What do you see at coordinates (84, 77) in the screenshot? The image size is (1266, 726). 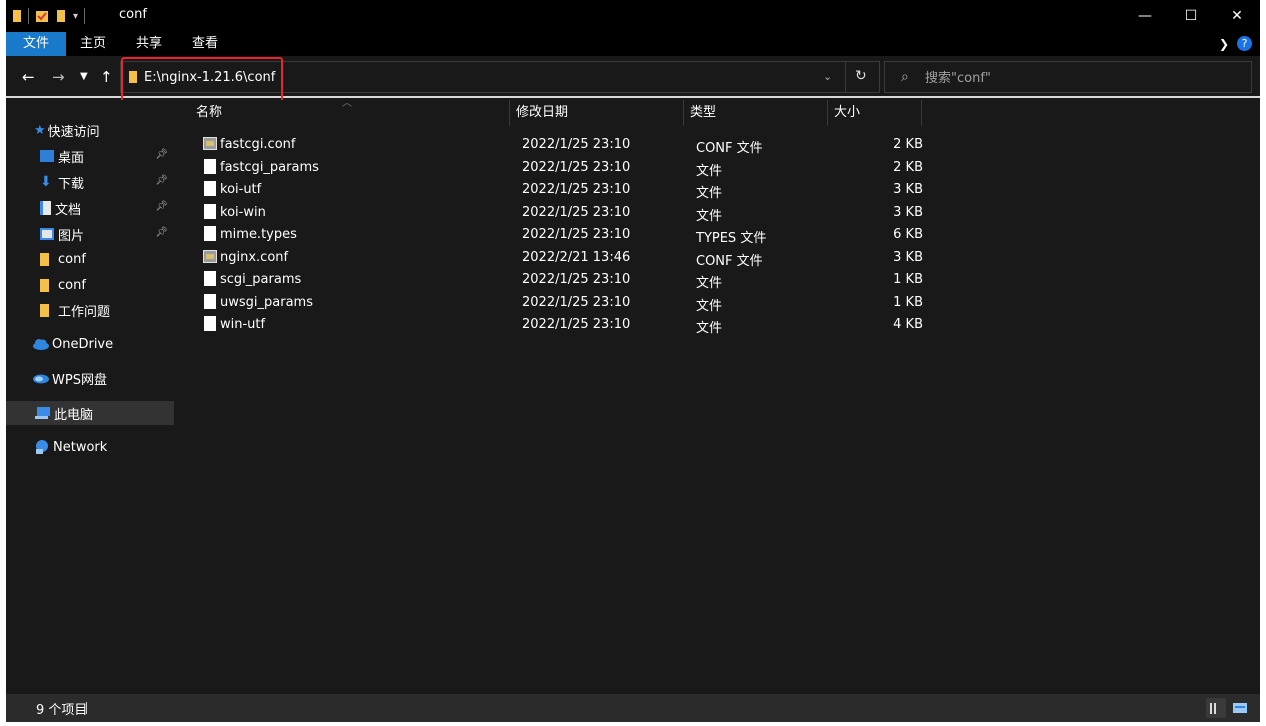 I see `recent-locations-icon: ▼` at bounding box center [84, 77].